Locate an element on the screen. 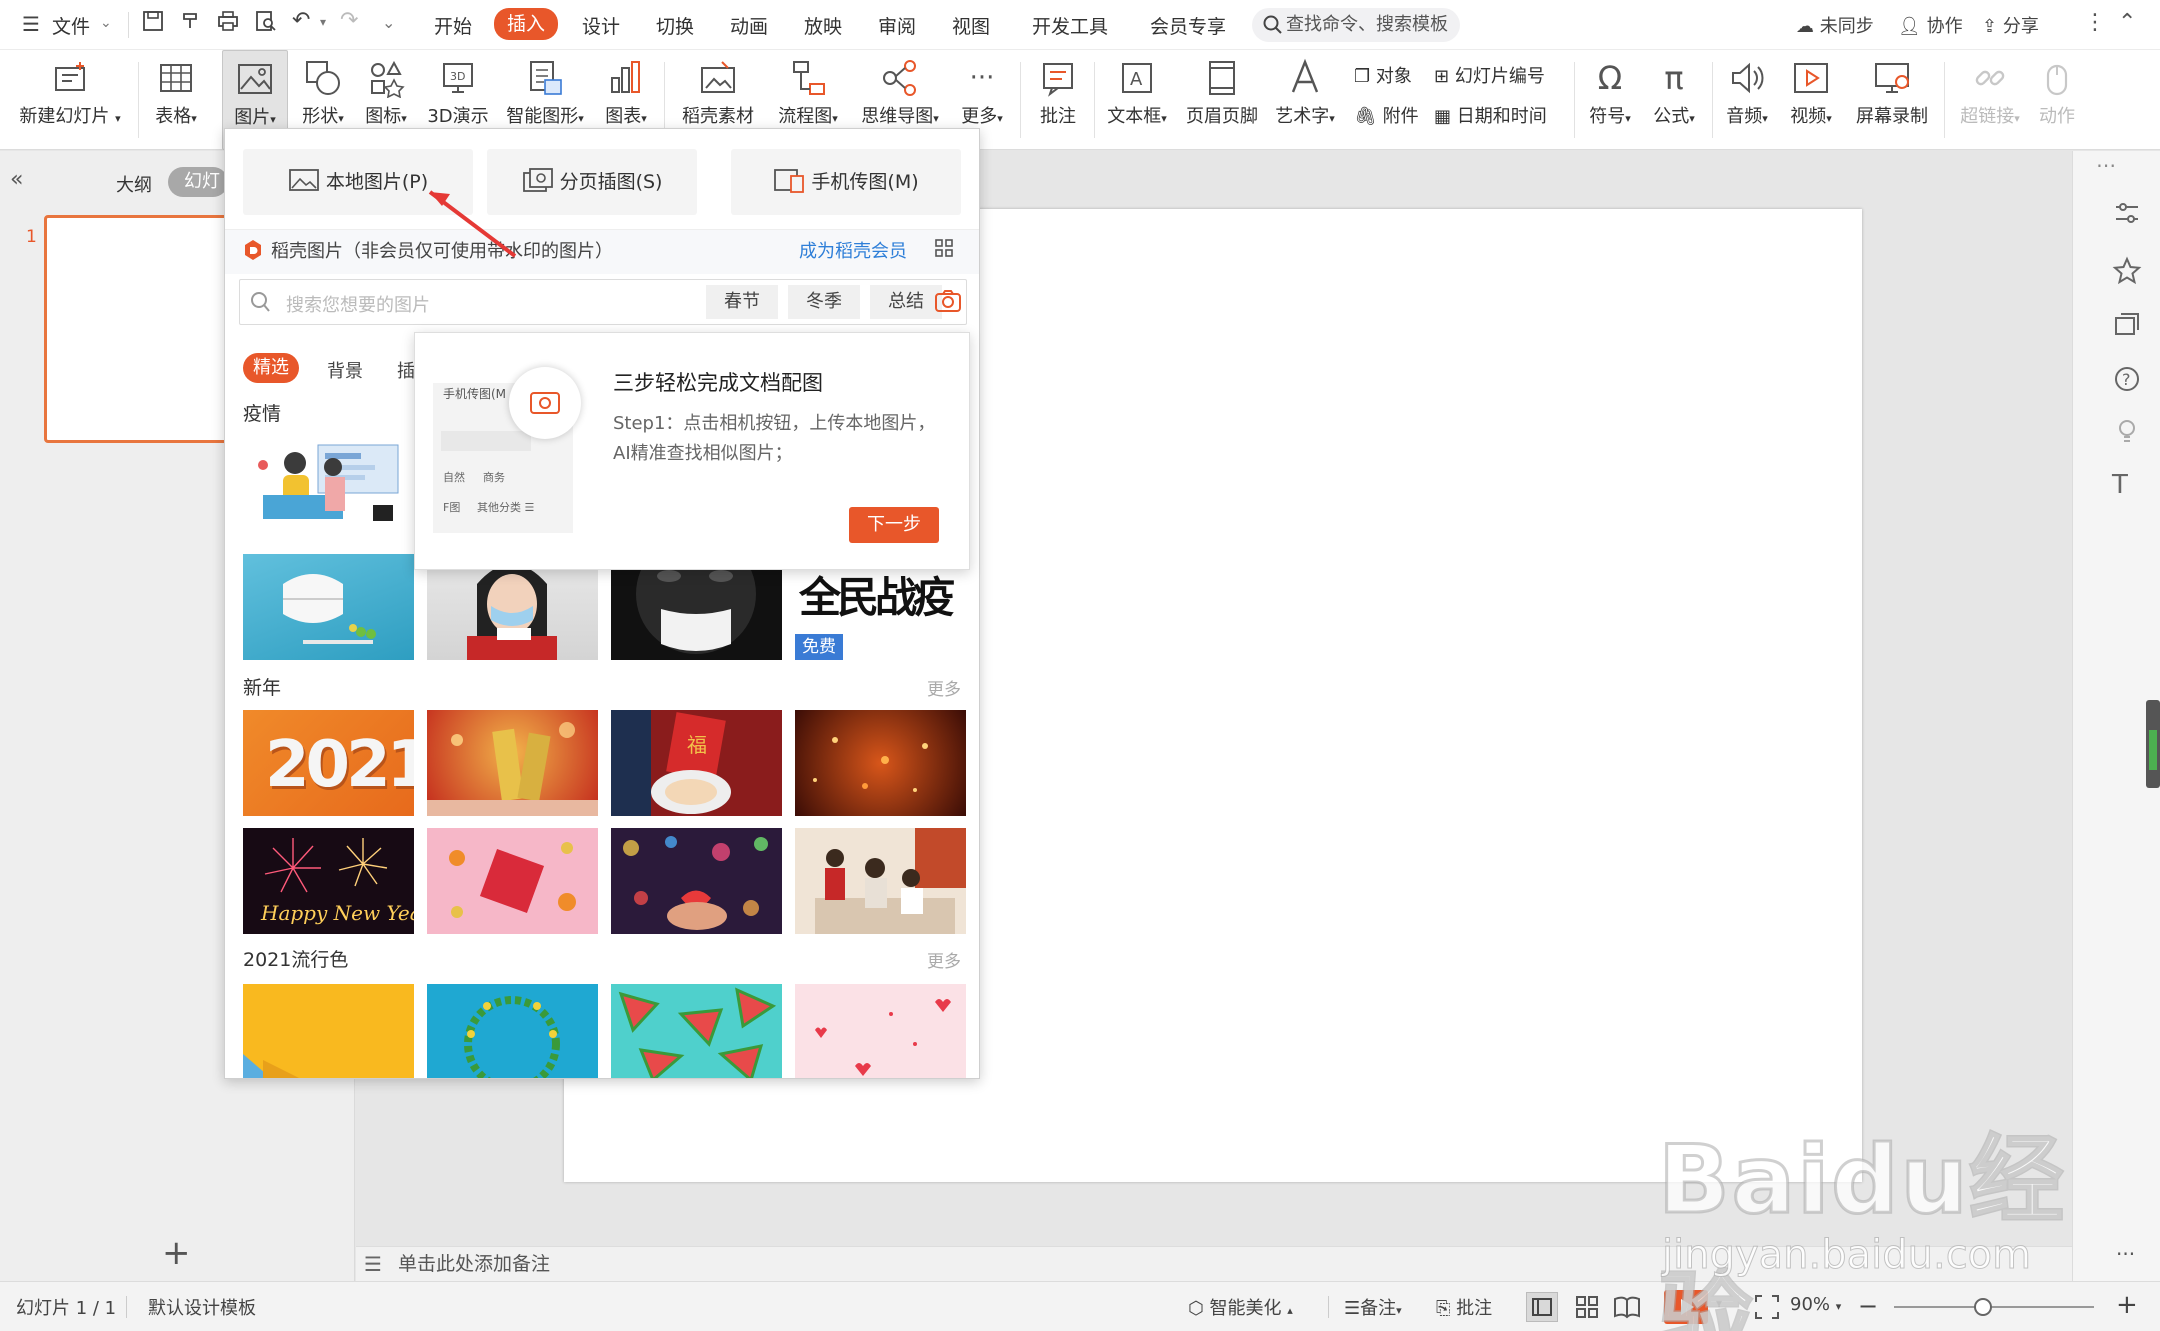 The image size is (2160, 1331). collapse-panel-icon: « is located at coordinates (16, 179).